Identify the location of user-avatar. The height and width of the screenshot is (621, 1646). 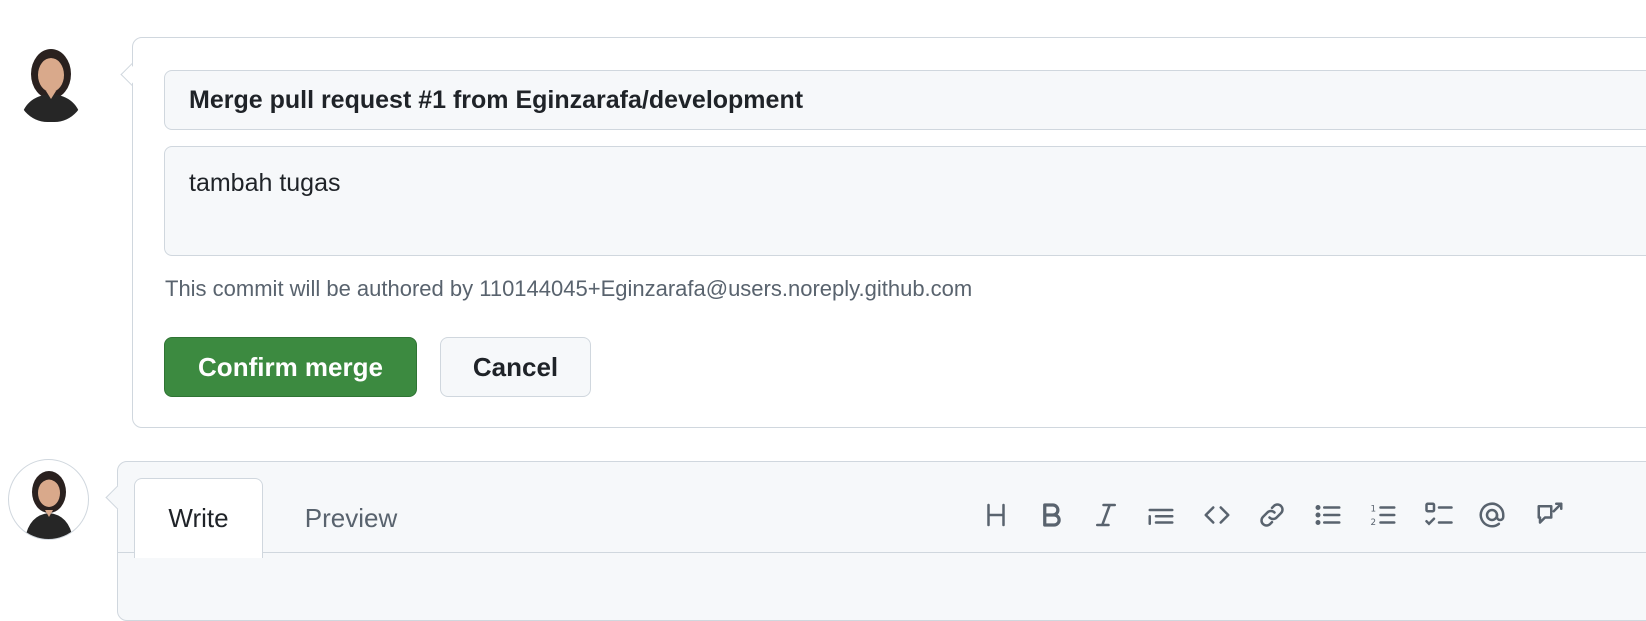
(51, 83).